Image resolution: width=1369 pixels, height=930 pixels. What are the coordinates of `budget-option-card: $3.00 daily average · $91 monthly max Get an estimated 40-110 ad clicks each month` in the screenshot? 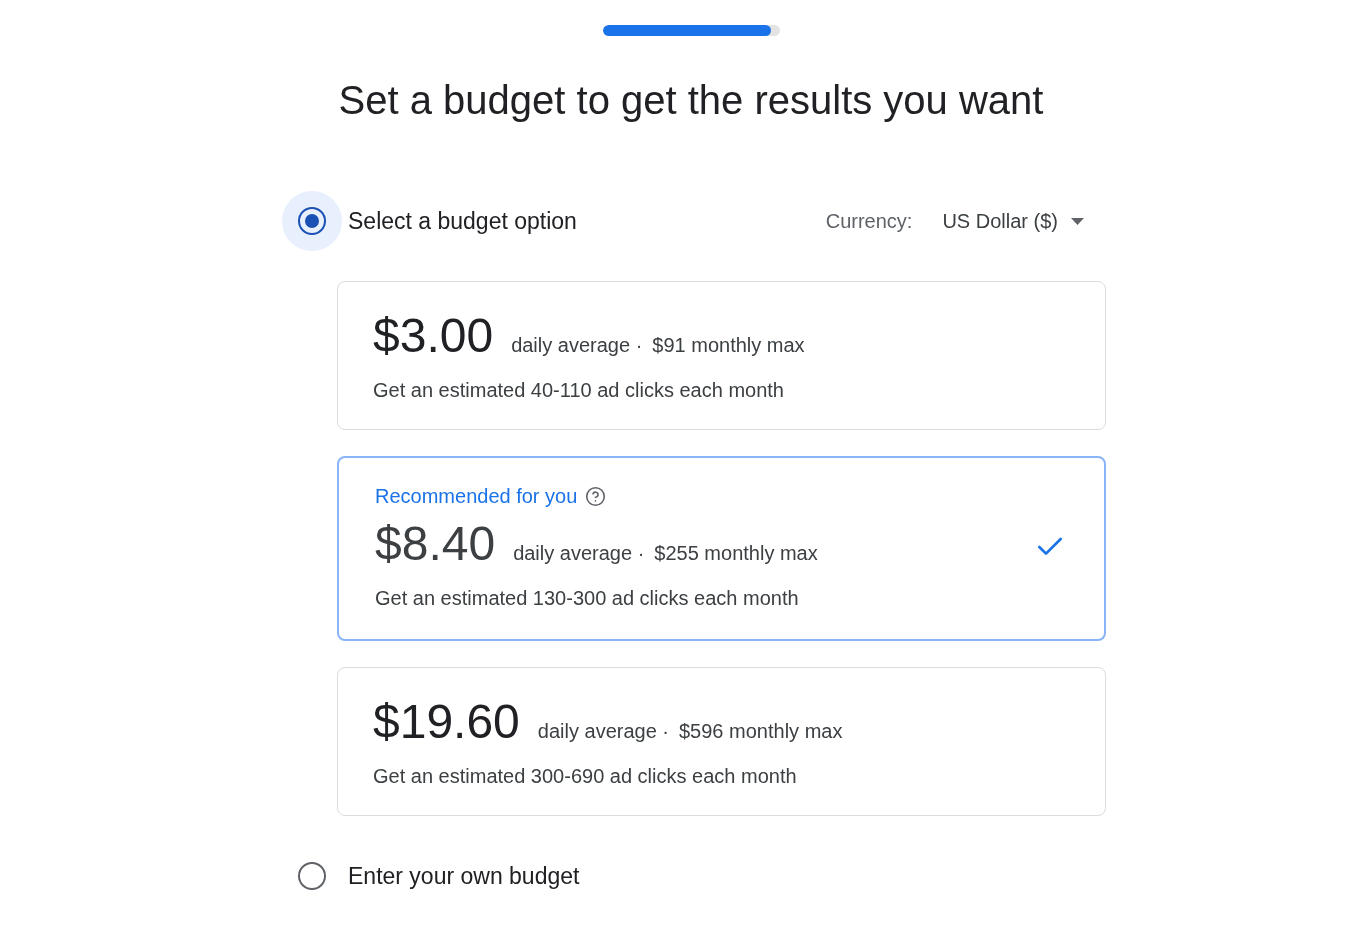 It's located at (721, 355).